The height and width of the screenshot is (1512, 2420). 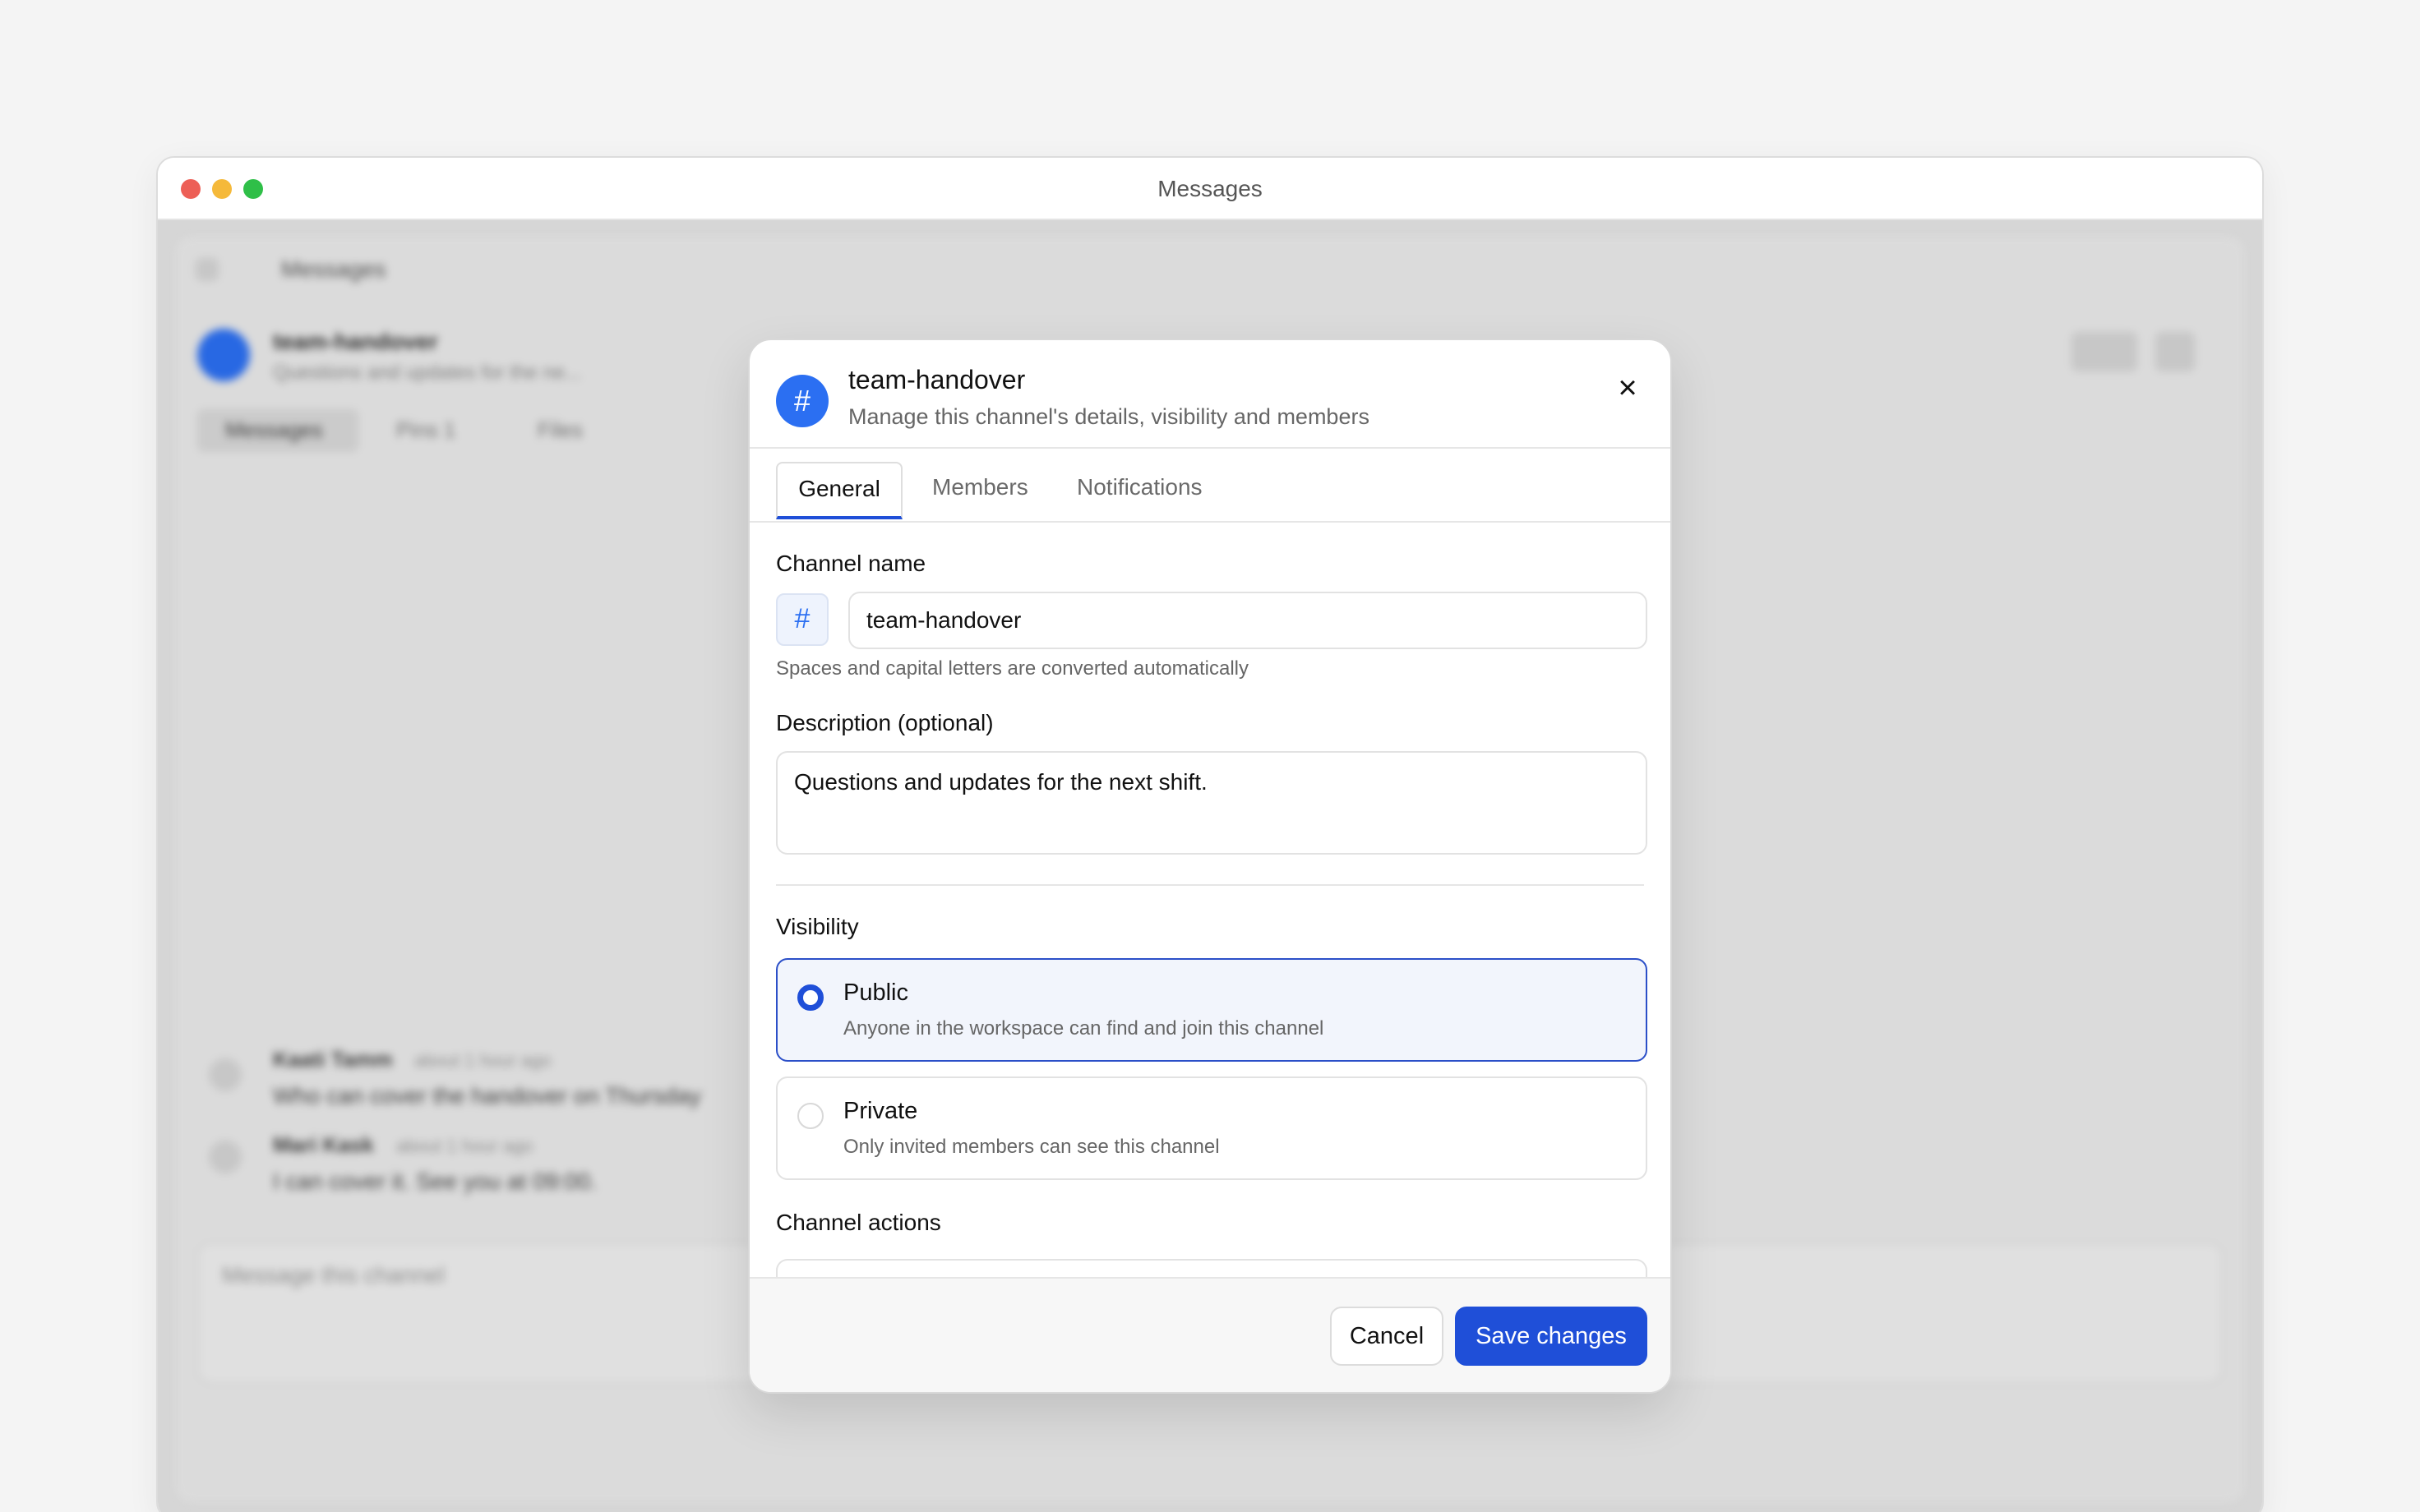 I want to click on close-icon: ×, so click(x=1627, y=388).